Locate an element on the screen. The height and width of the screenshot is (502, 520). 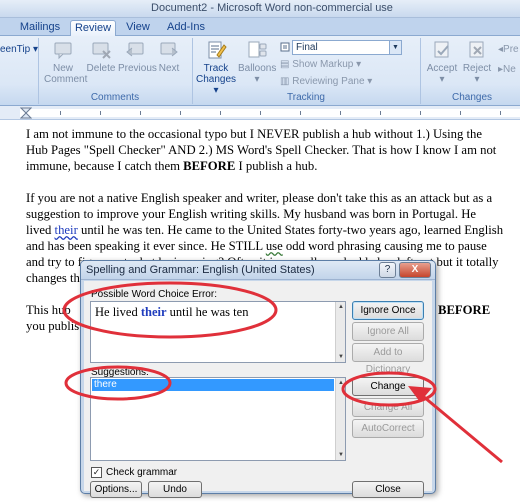
change-all-button: Change All is located at coordinates (388, 407).